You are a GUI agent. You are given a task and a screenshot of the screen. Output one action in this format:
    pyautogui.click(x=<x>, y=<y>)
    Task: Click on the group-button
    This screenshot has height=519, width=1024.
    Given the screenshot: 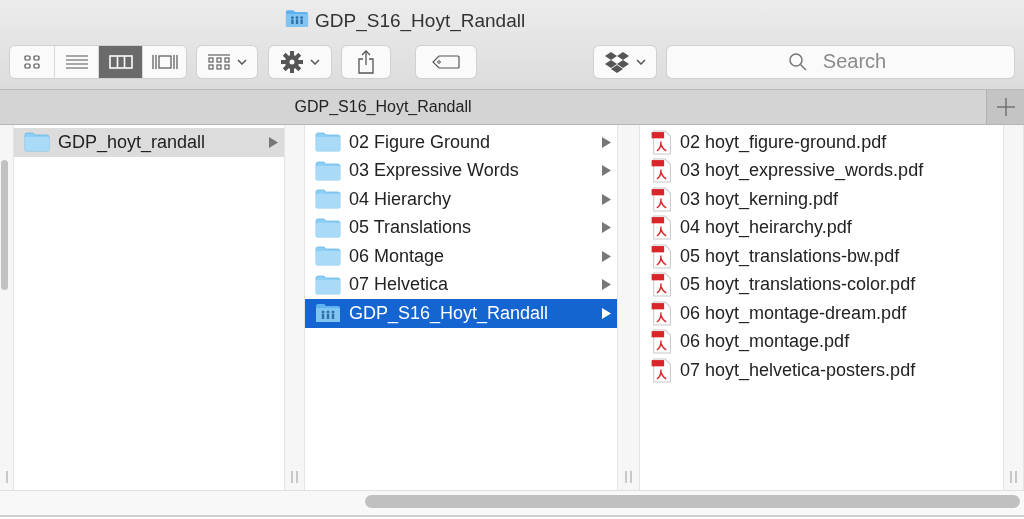 What is the action you would take?
    pyautogui.click(x=227, y=61)
    